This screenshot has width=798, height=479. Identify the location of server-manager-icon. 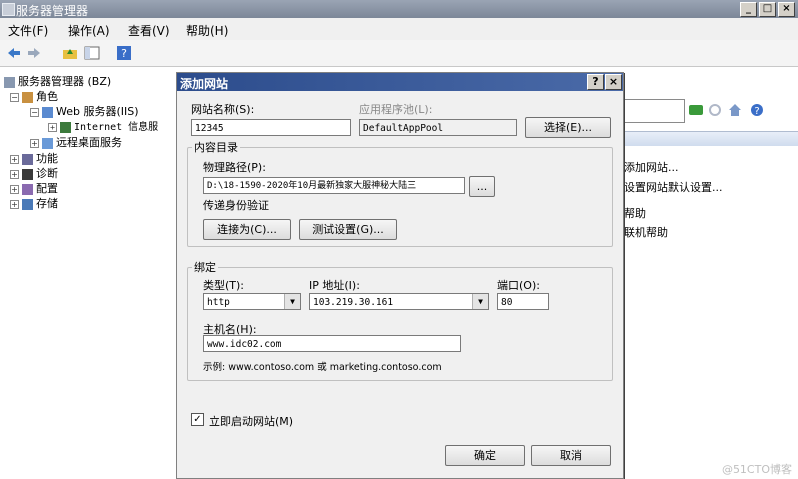
(8, 9).